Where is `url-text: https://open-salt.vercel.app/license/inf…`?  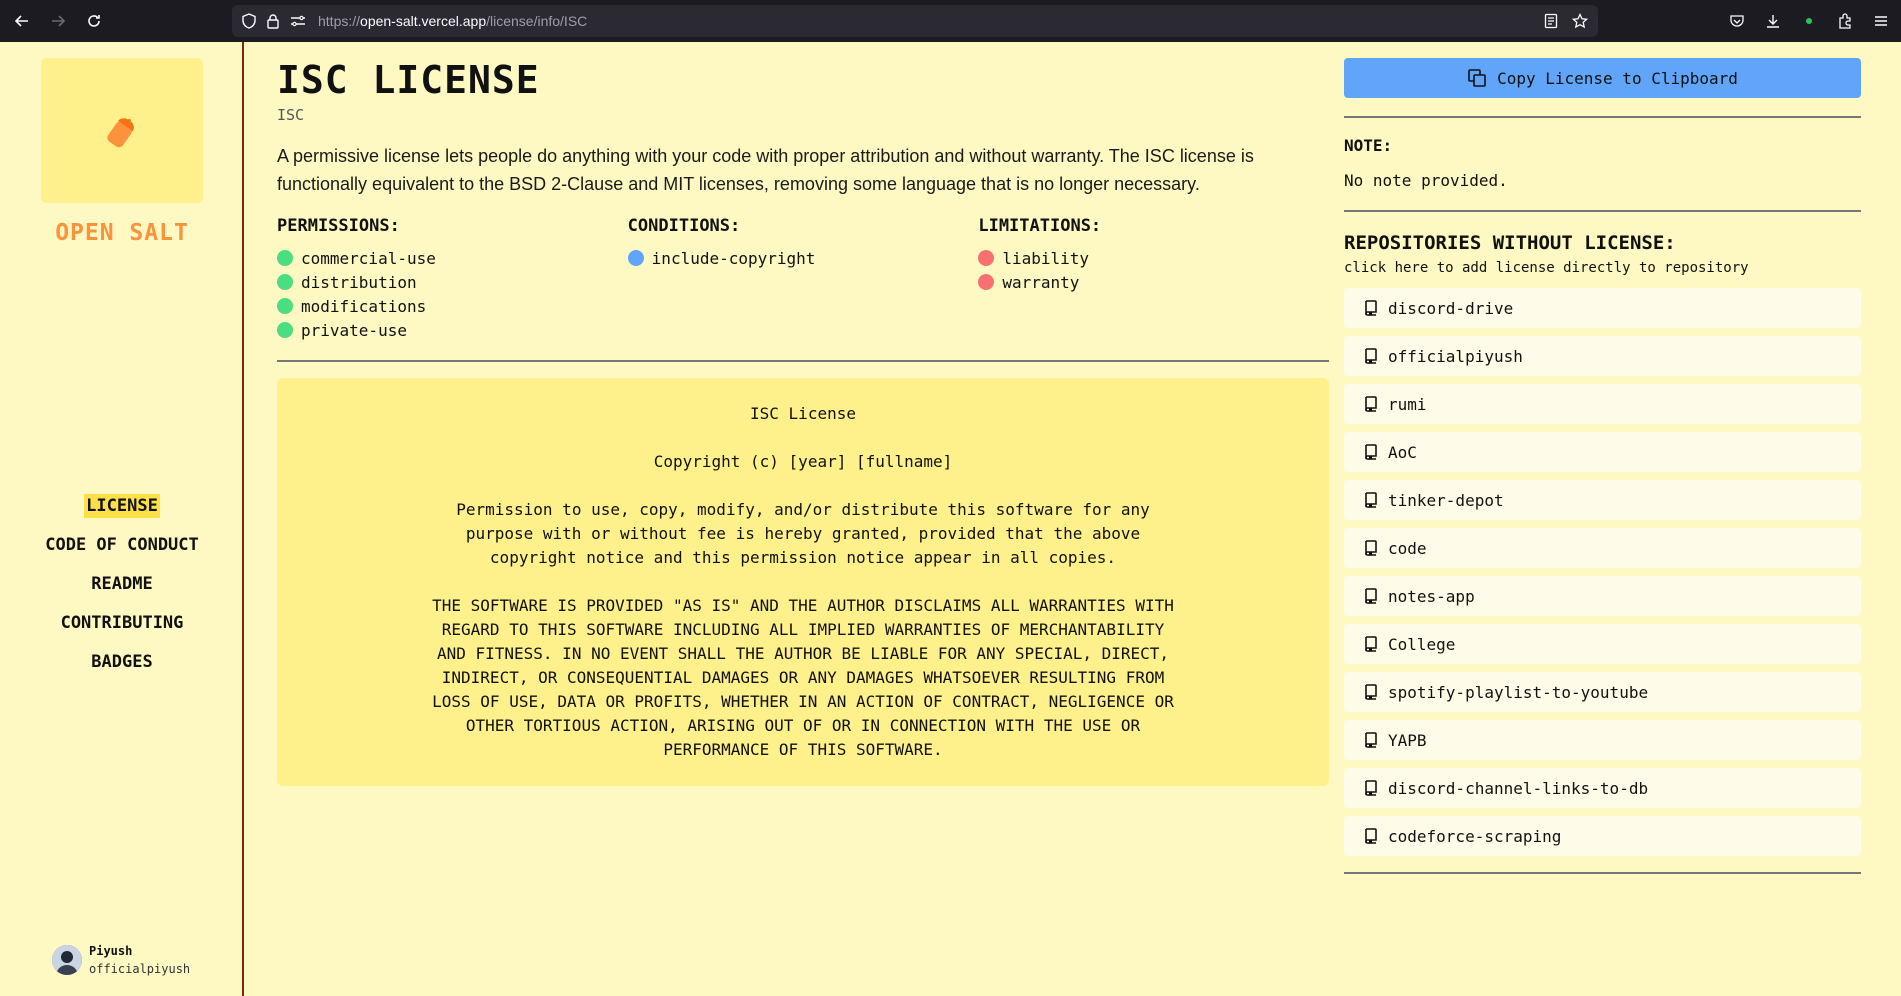 url-text: https://open-salt.vercel.app/license/inf… is located at coordinates (453, 21).